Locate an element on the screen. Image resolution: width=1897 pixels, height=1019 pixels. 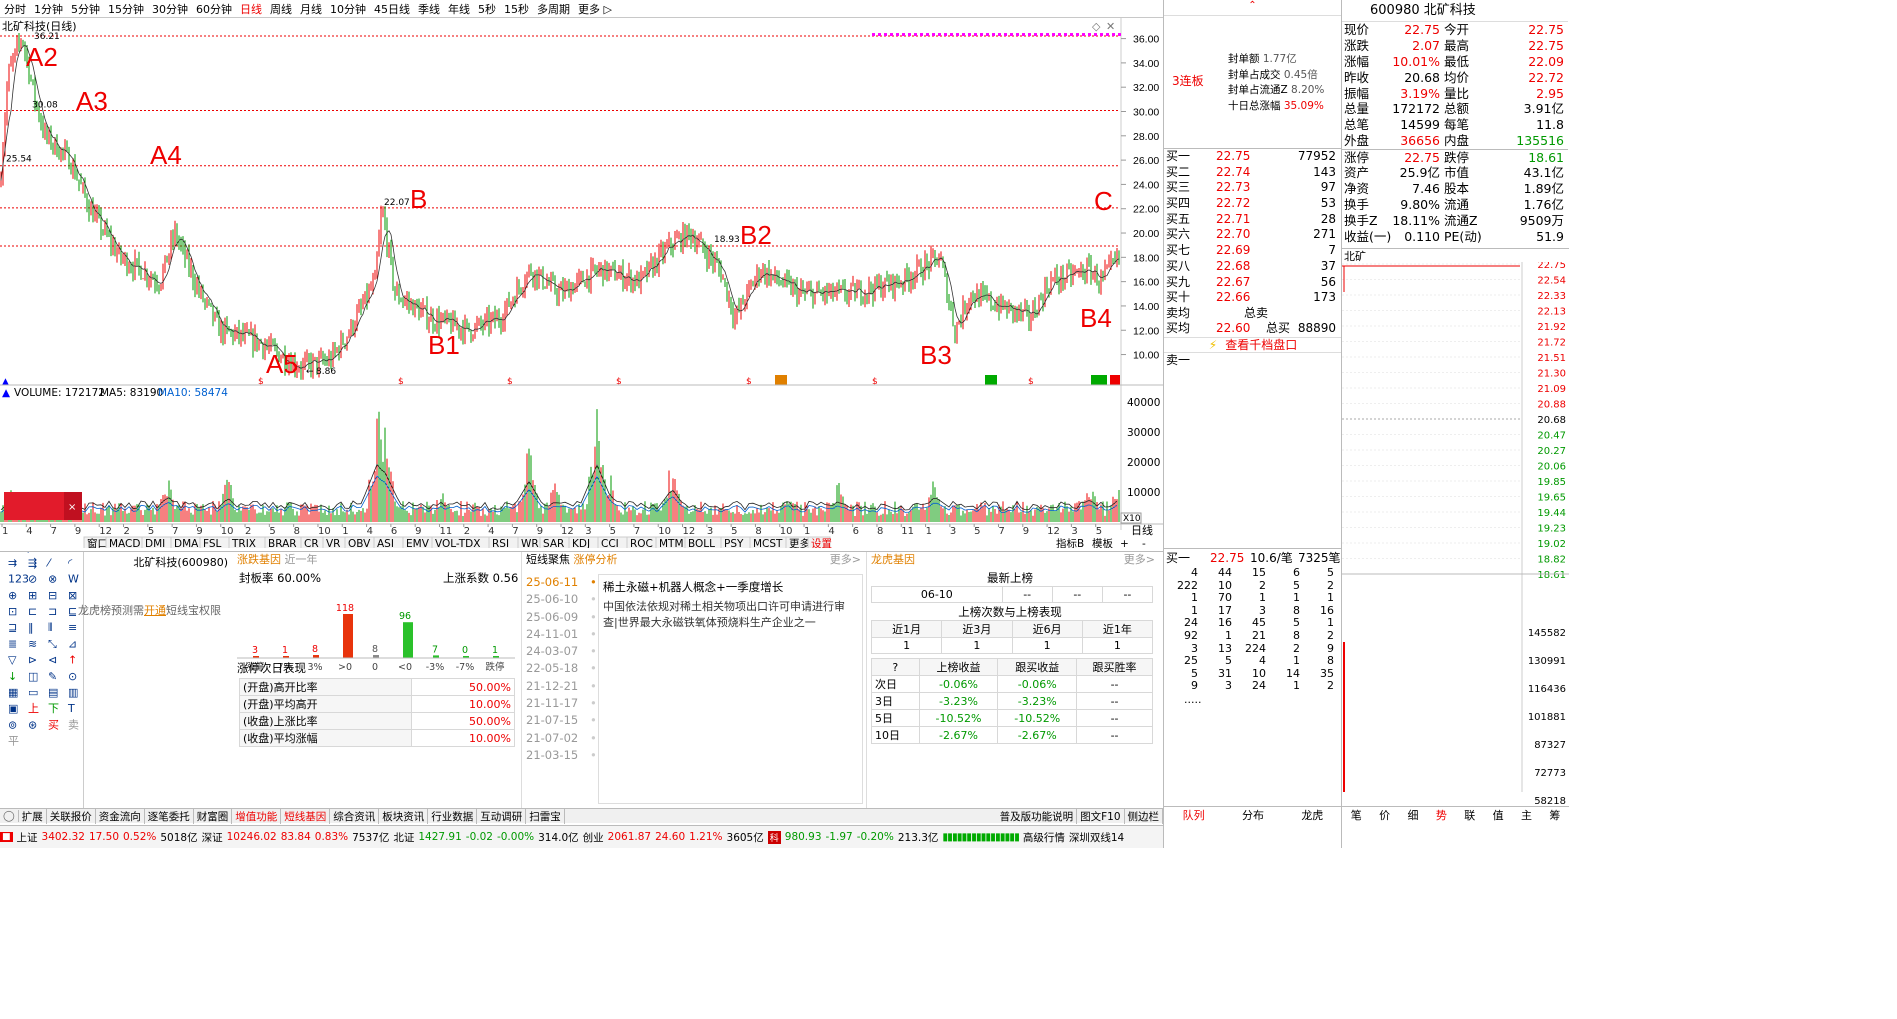
draw-tool-icon: T is located at coordinates (71, 708).